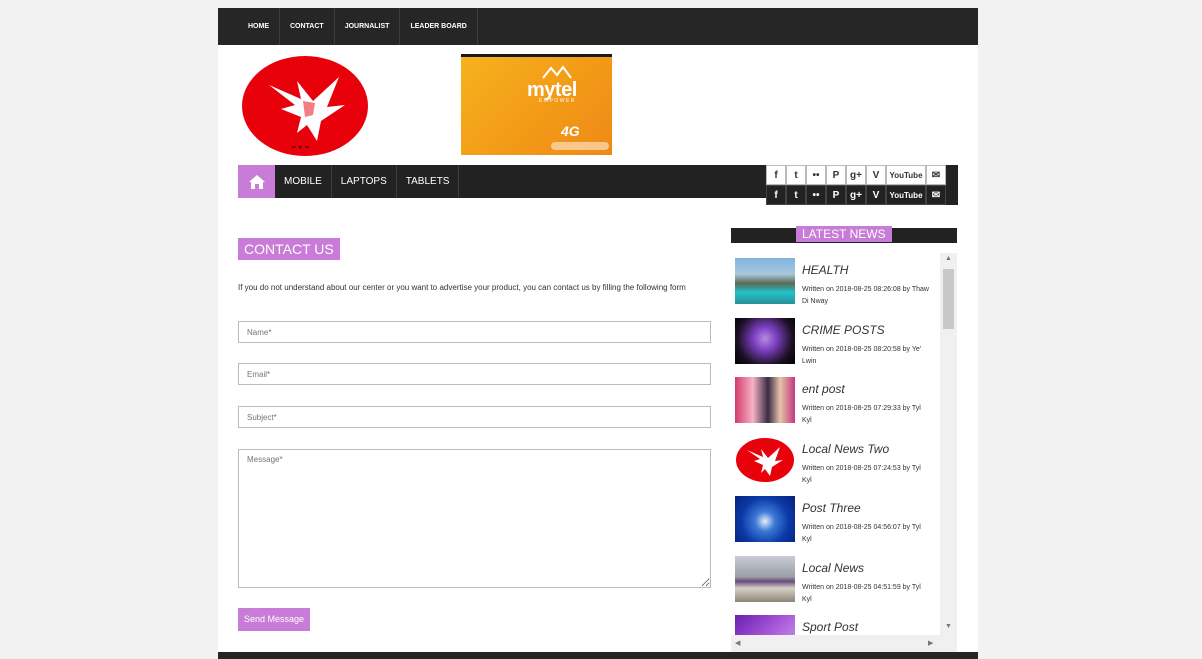  Describe the element at coordinates (843, 330) in the screenshot. I see `news-title: CRIME POSTS` at that location.